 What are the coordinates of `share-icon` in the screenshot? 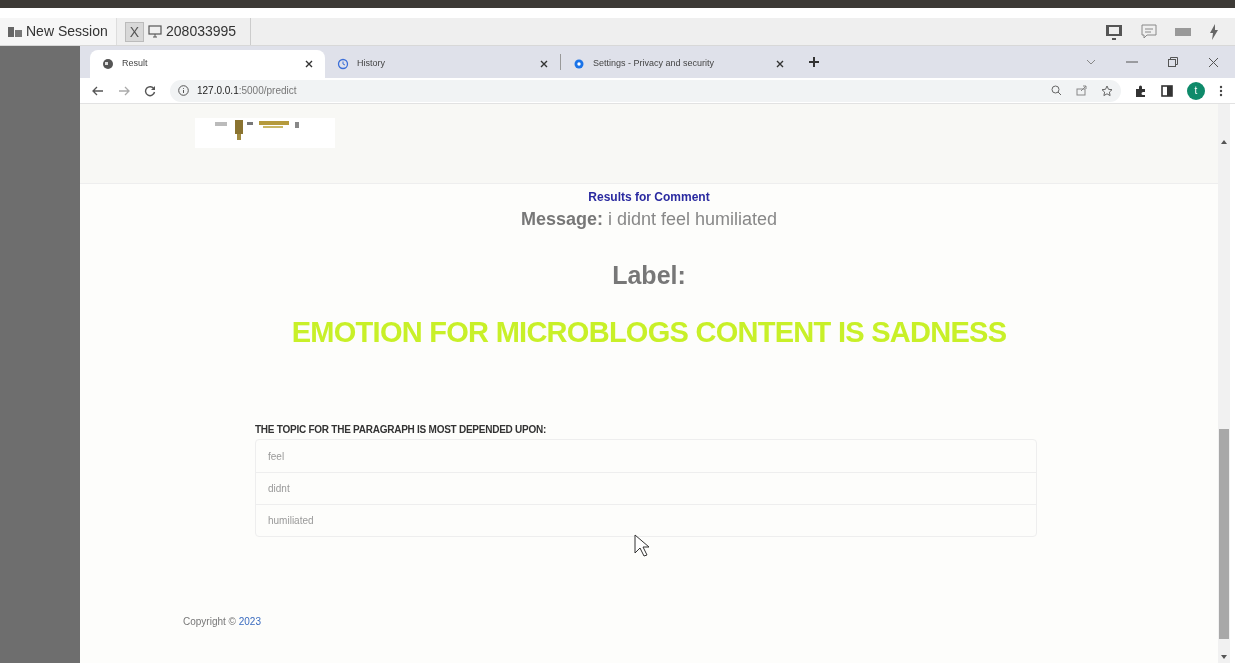 It's located at (1081, 90).